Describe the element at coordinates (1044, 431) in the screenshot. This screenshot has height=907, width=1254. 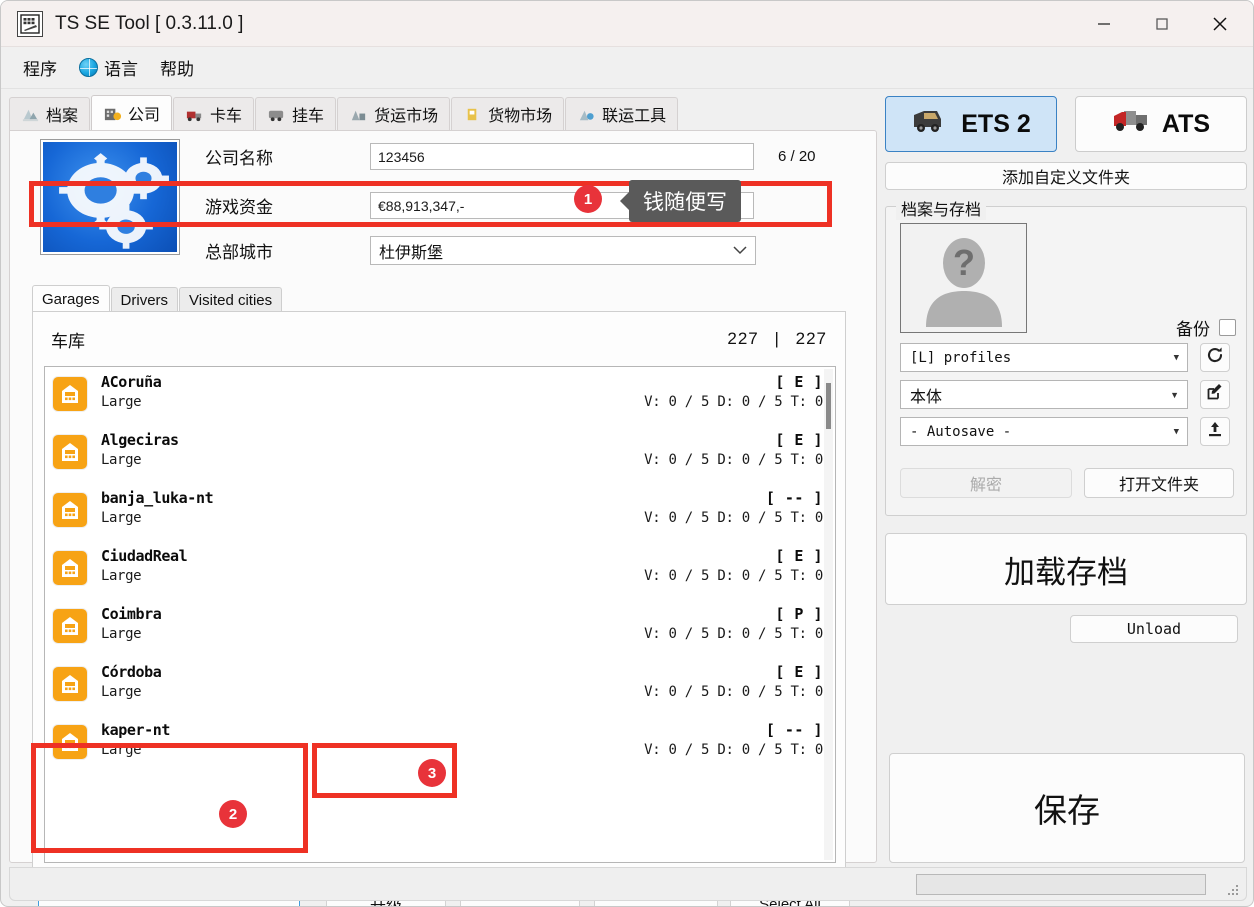
I see `savegame-select: - Autosave - ▼` at that location.